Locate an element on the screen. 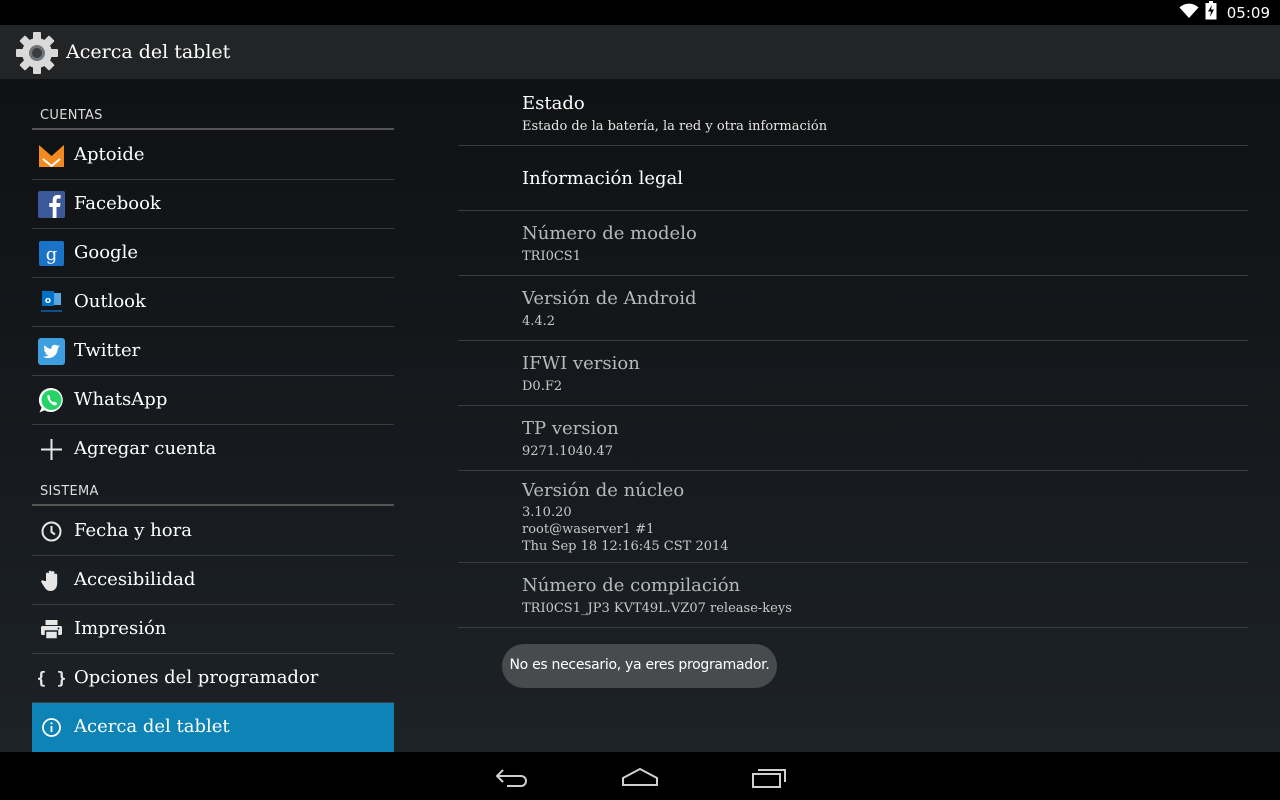  sidebar-item-label: Opciones del programador is located at coordinates (196, 677).